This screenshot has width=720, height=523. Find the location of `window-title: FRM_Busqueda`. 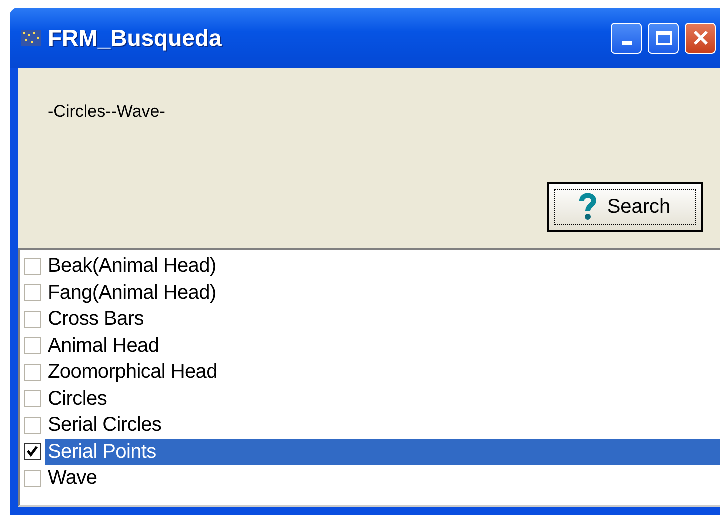

window-title: FRM_Busqueda is located at coordinates (135, 38).